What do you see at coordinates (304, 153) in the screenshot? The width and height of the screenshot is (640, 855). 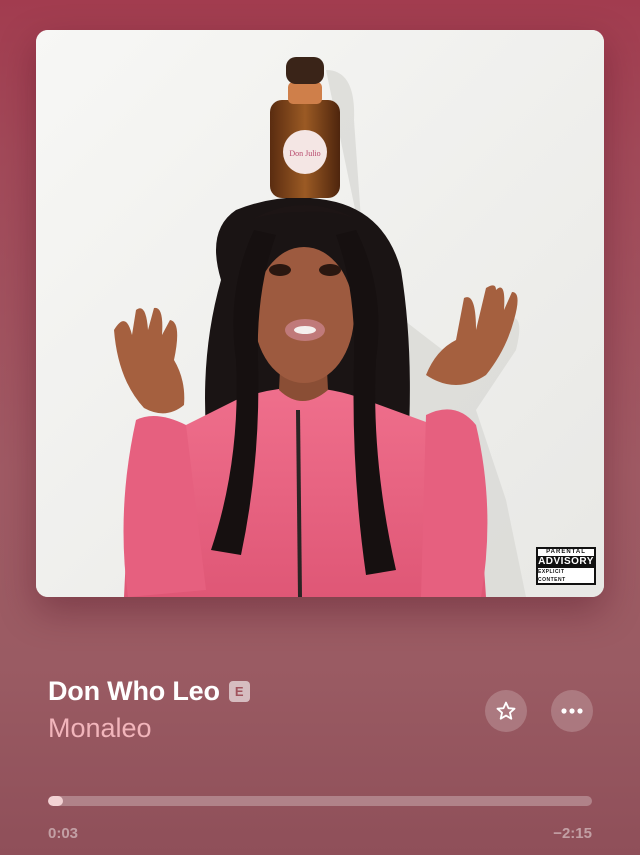 I see `svg-text: Don Julio` at bounding box center [304, 153].